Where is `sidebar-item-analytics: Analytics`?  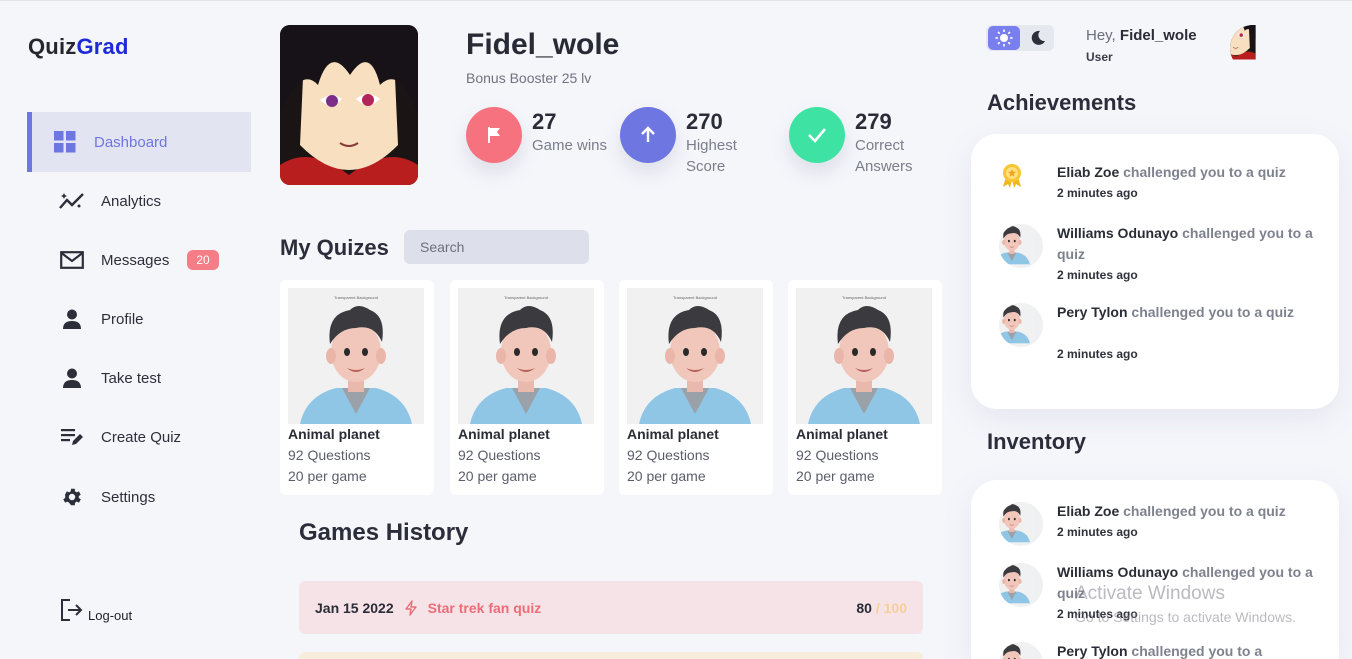 sidebar-item-analytics: Analytics is located at coordinates (139, 201).